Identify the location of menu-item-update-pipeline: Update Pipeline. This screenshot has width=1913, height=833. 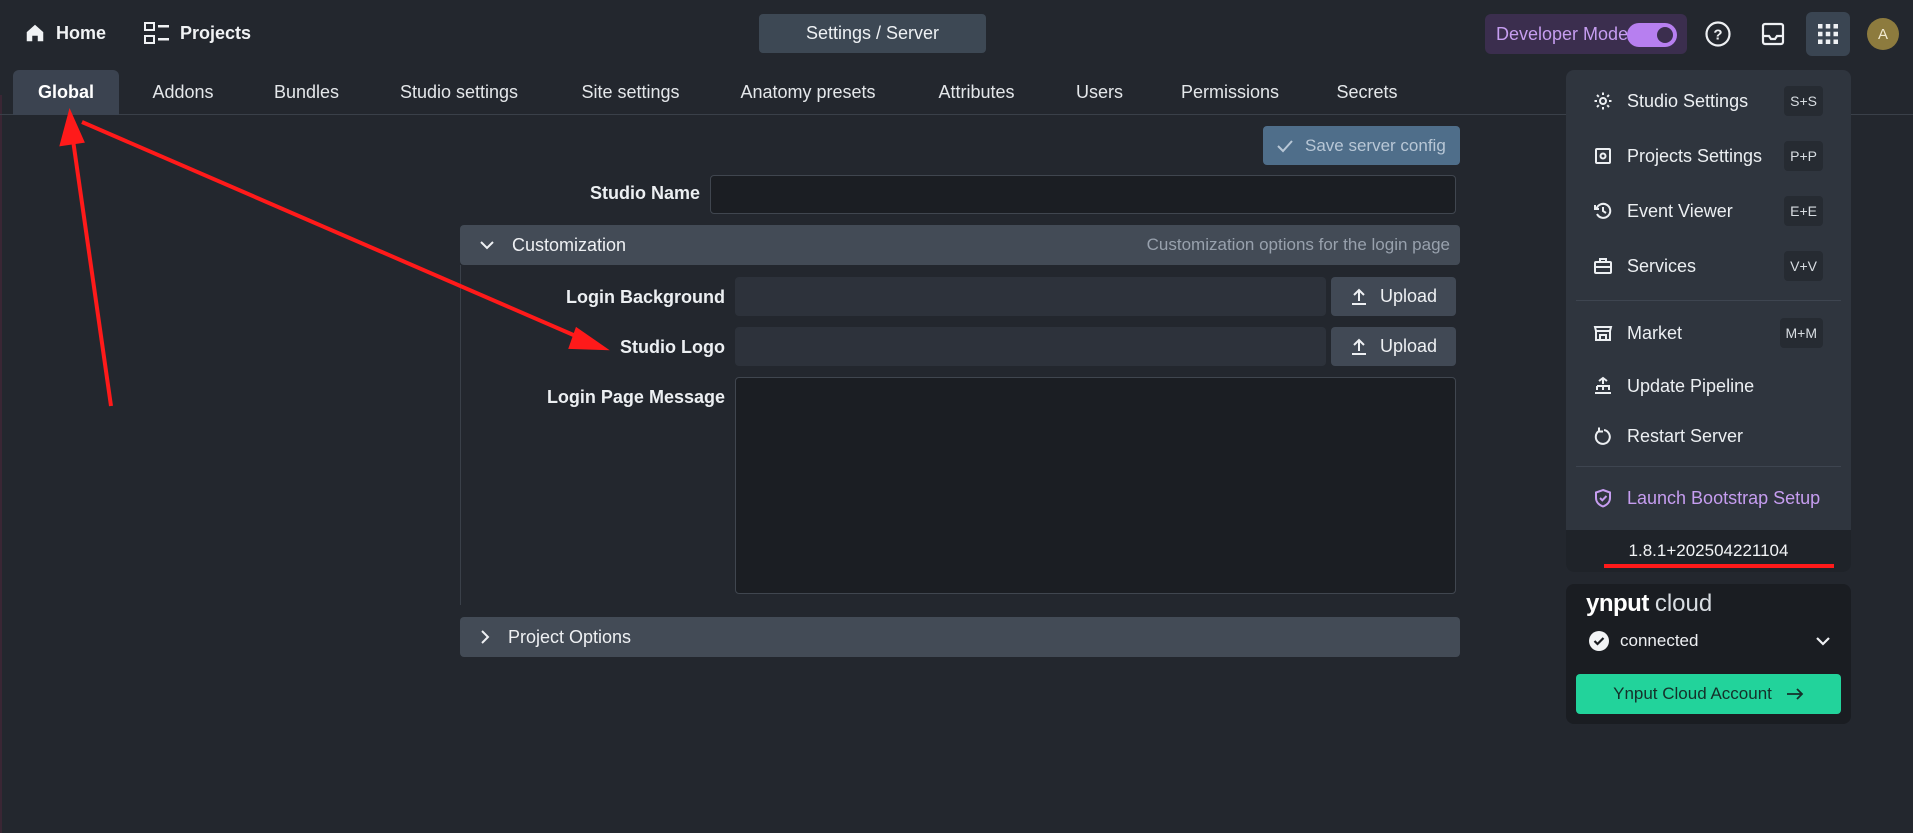
(1708, 386).